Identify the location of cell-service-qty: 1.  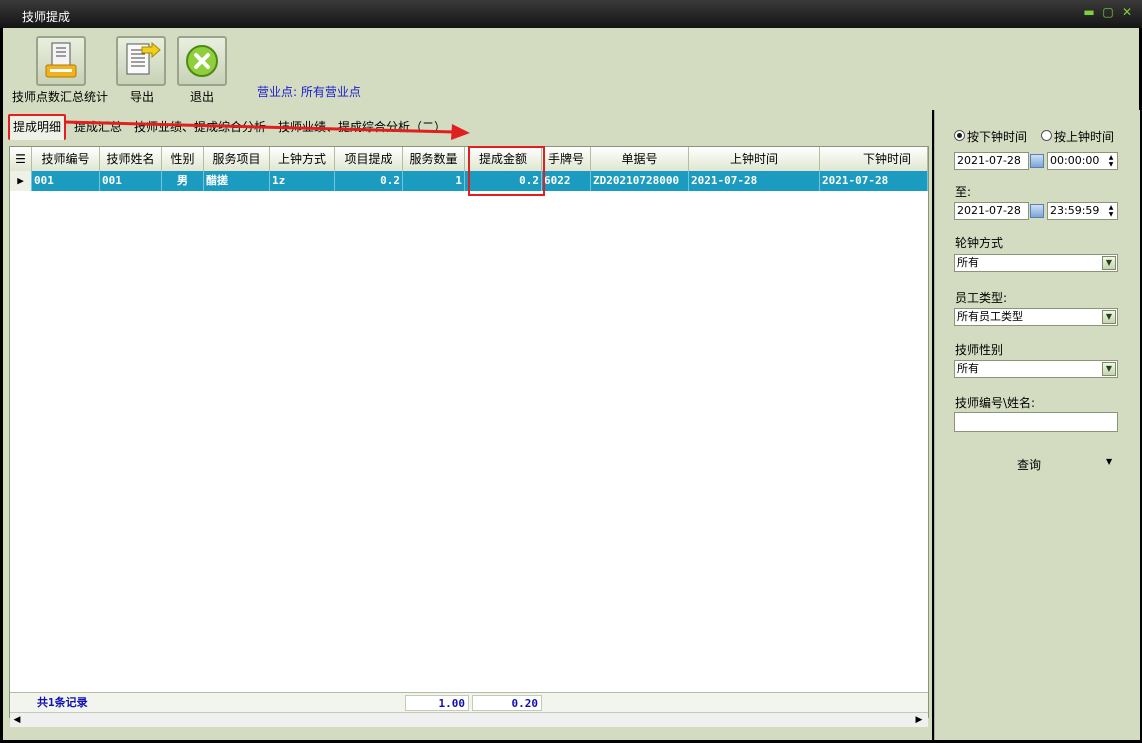
(434, 181).